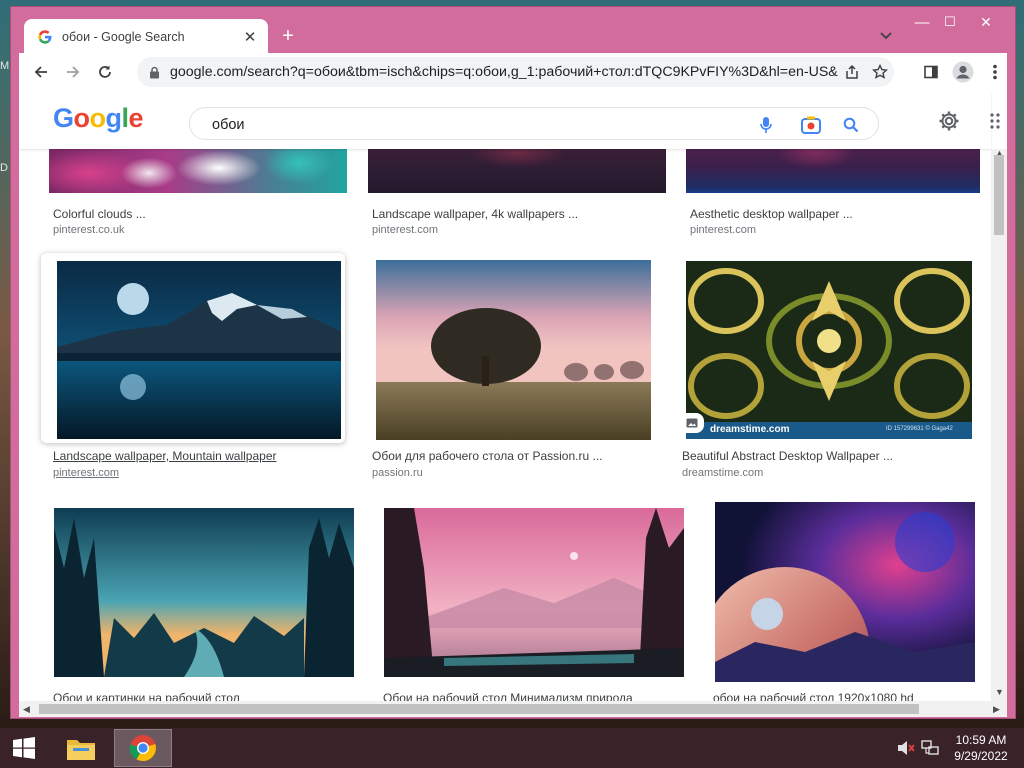 The image size is (1024, 768). What do you see at coordinates (930, 748) in the screenshot?
I see `network-icon` at bounding box center [930, 748].